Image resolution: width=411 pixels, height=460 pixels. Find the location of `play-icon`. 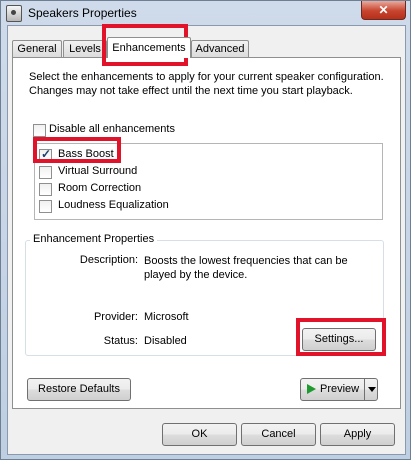

play-icon is located at coordinates (311, 389).